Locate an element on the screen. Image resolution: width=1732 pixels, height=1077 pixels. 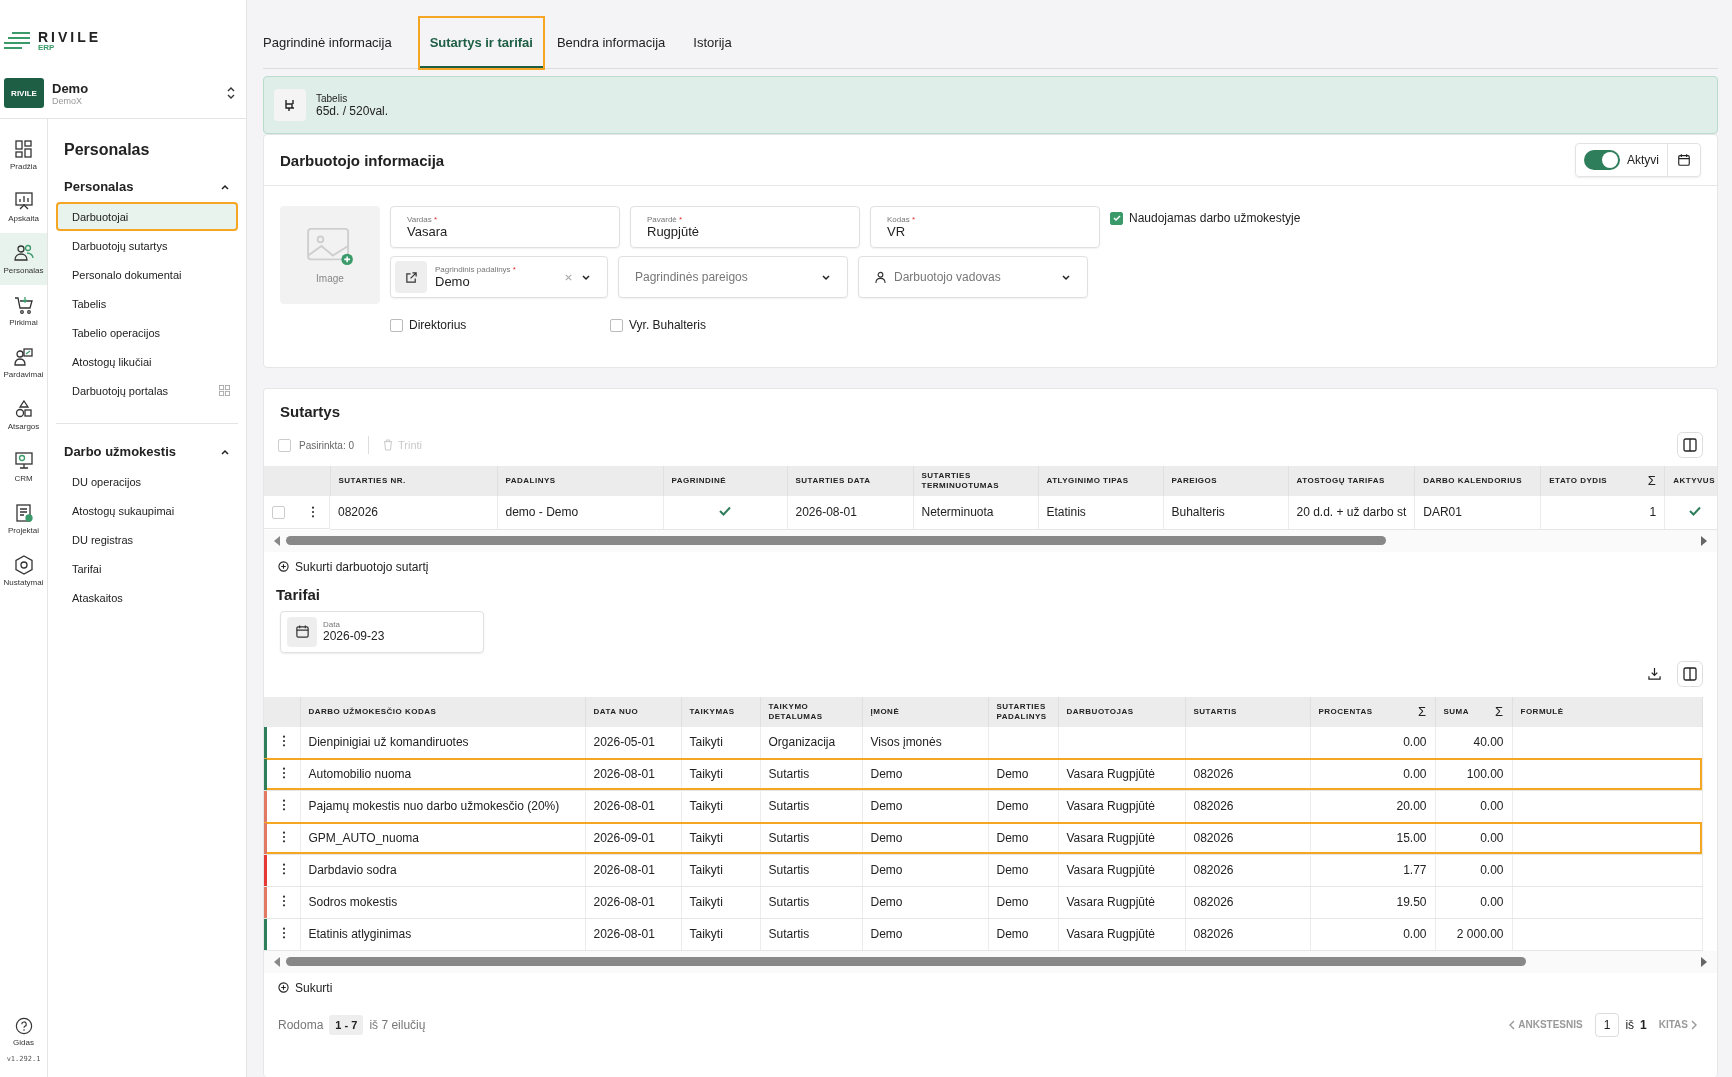
position-select: Pagrindinės pareigos is located at coordinates (733, 277).